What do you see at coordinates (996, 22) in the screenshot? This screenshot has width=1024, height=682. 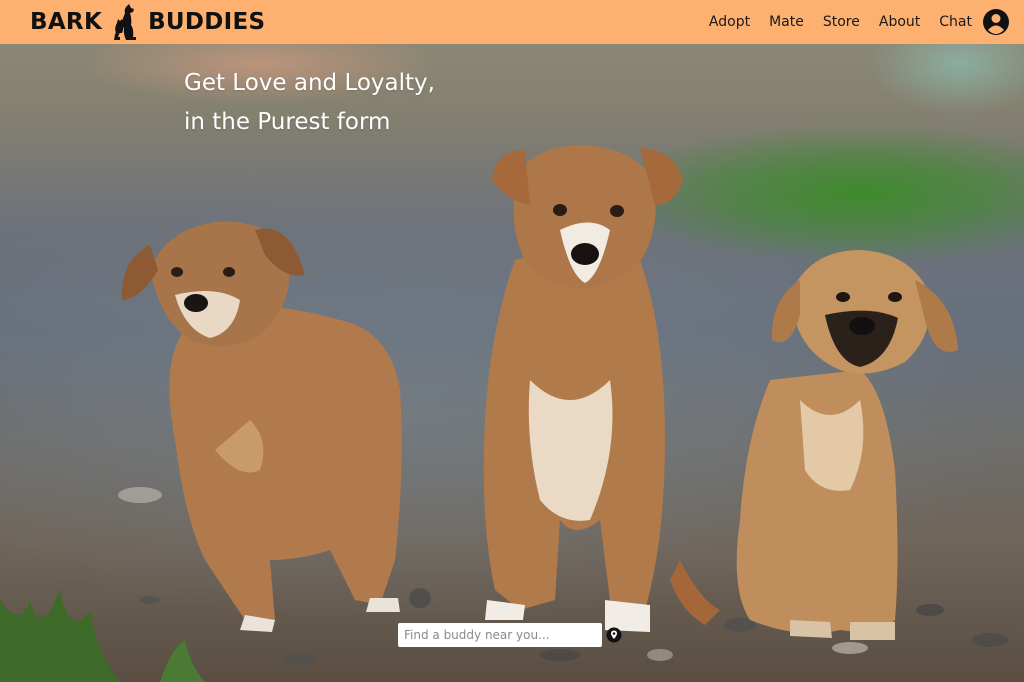 I see `account-circle-icon` at bounding box center [996, 22].